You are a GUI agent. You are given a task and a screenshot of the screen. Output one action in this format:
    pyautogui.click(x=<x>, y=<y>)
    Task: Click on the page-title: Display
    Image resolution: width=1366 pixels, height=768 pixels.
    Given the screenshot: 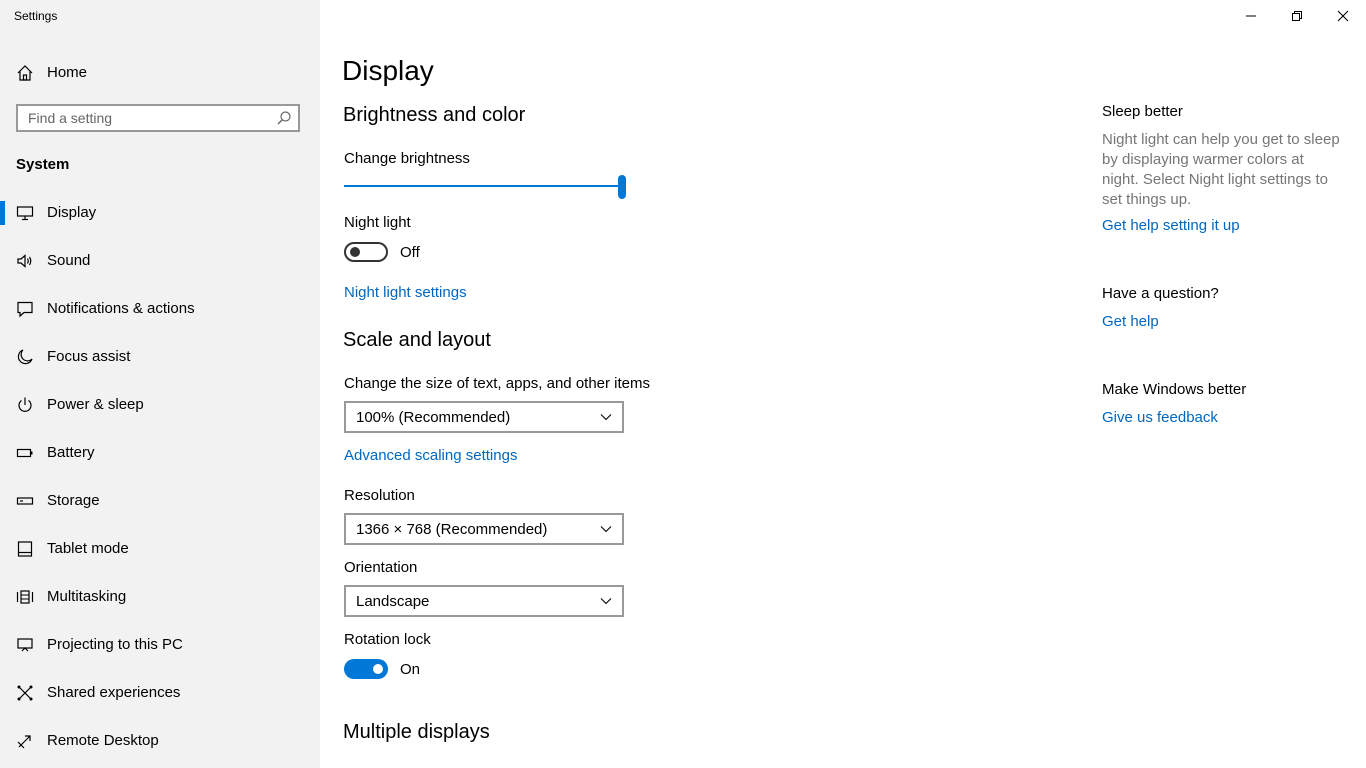 What is the action you would take?
    pyautogui.click(x=388, y=70)
    